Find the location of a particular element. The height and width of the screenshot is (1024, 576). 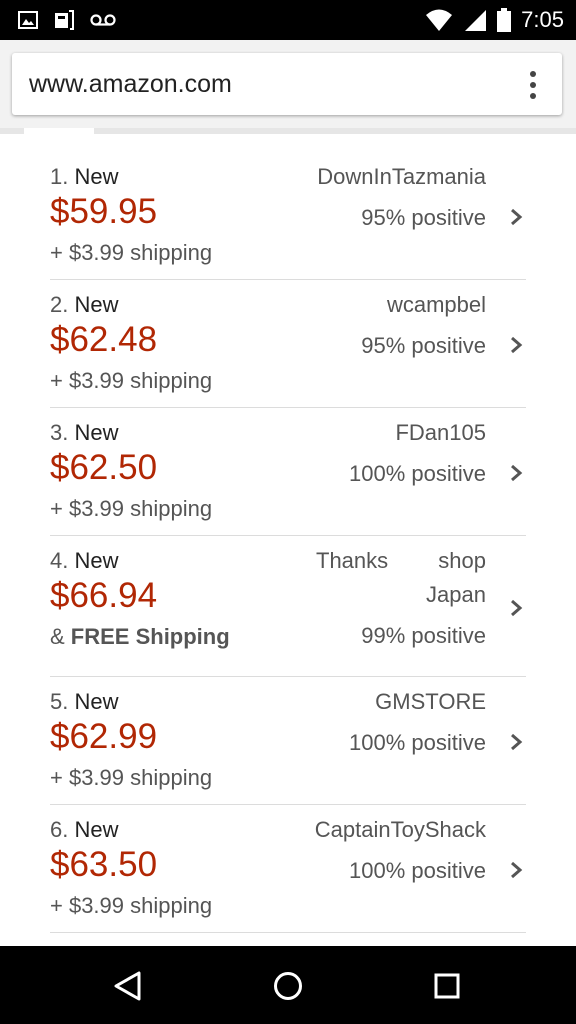

home-icon is located at coordinates (288, 986).